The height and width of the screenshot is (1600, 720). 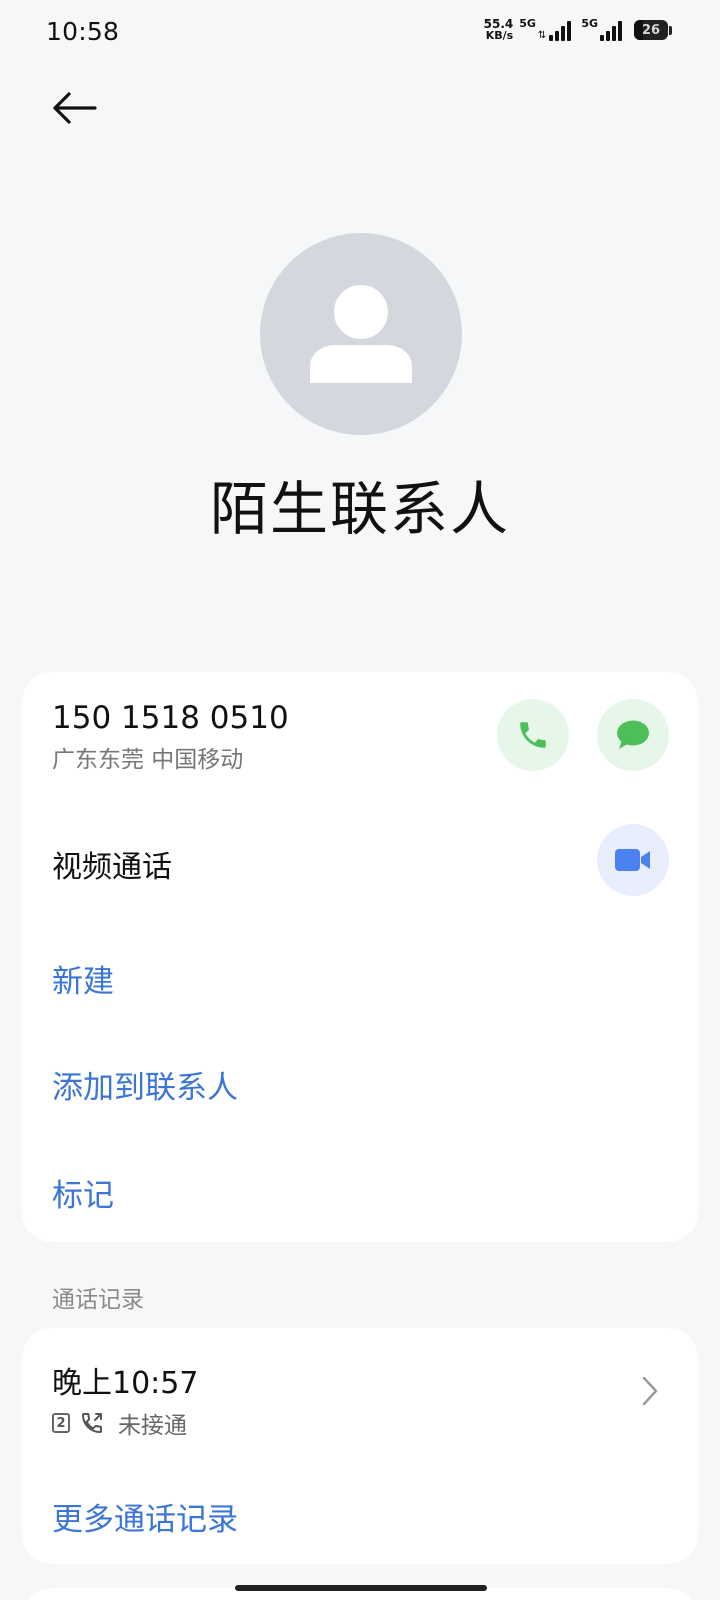 I want to click on call-button, so click(x=533, y=735).